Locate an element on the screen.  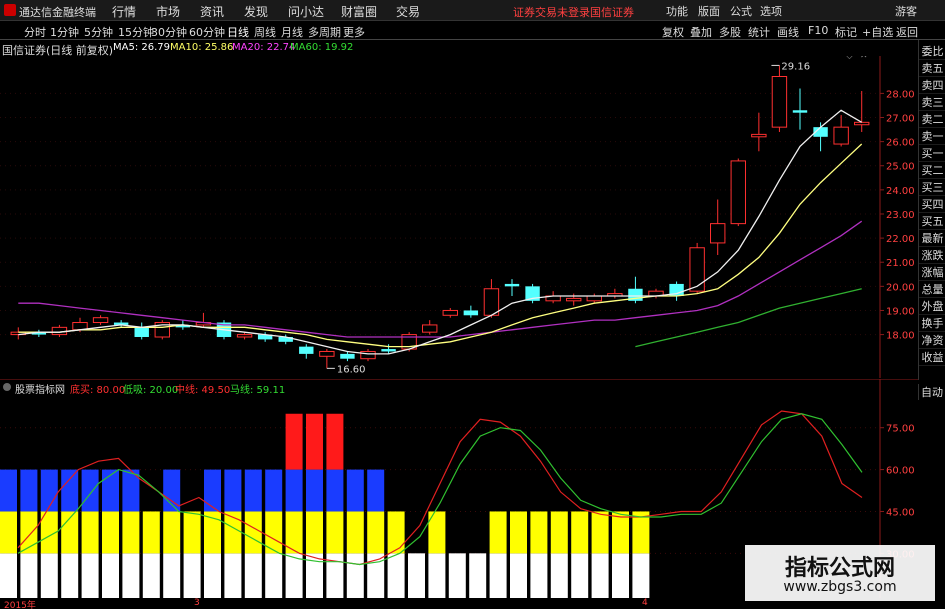
diamond-icon: ◇ is located at coordinates (849, 58).